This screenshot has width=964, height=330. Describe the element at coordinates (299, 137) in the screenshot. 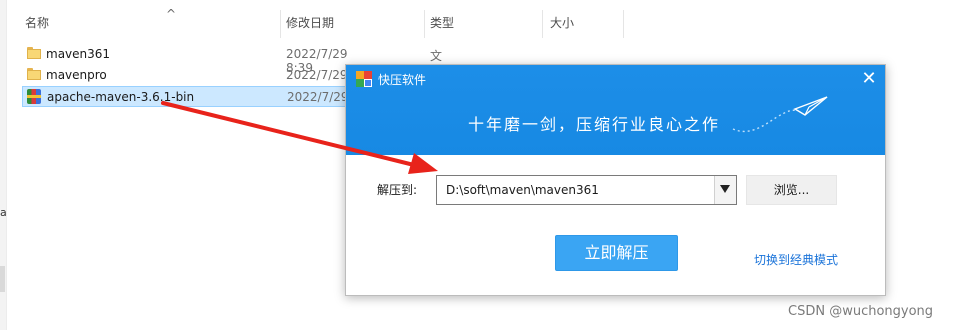

I see `annotation-arrow` at that location.